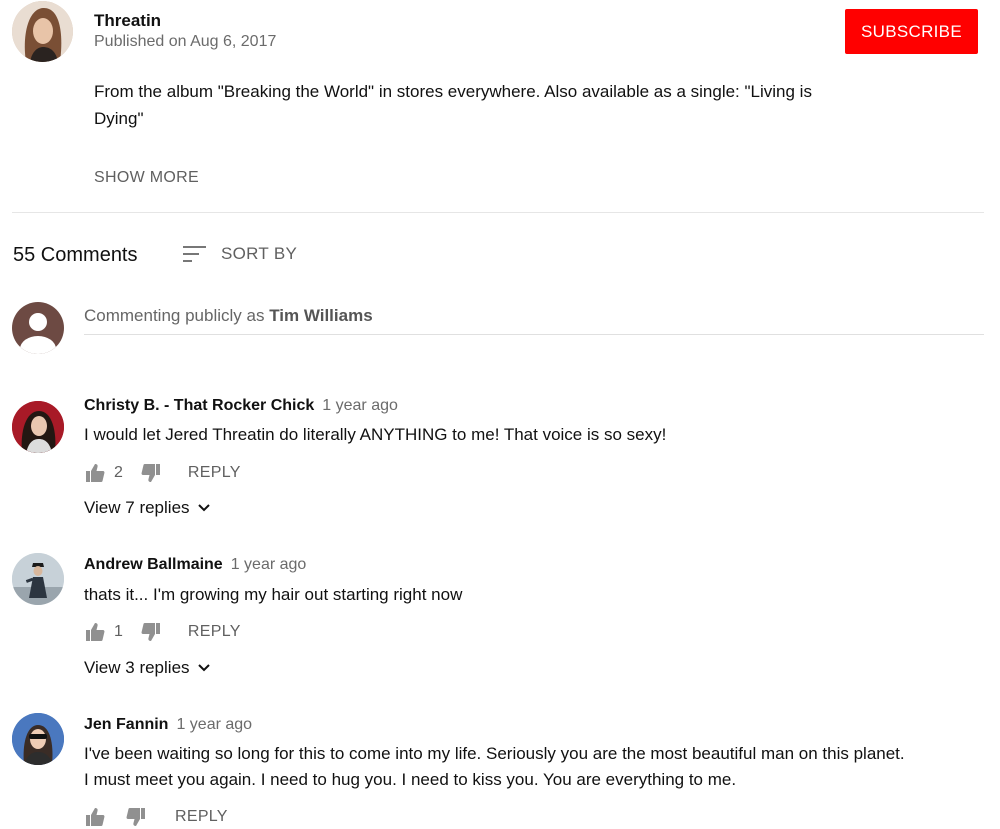 This screenshot has width=1000, height=829. Describe the element at coordinates (534, 320) in the screenshot. I see `comment-input: Commenting publicly as Tim Williams` at that location.